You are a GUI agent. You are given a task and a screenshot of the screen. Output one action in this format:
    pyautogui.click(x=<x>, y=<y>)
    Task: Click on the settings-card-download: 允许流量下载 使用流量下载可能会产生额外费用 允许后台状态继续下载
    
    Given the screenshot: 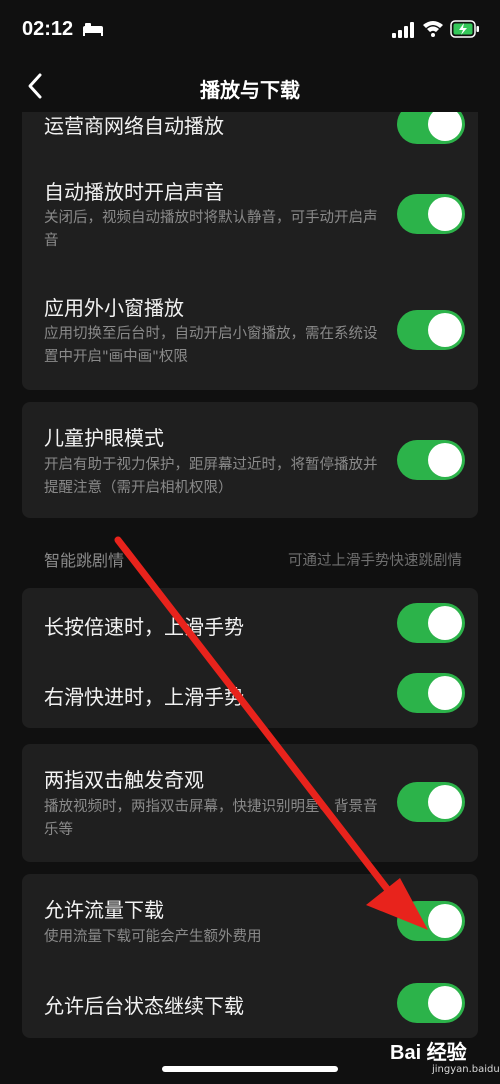 What is the action you would take?
    pyautogui.click(x=250, y=956)
    